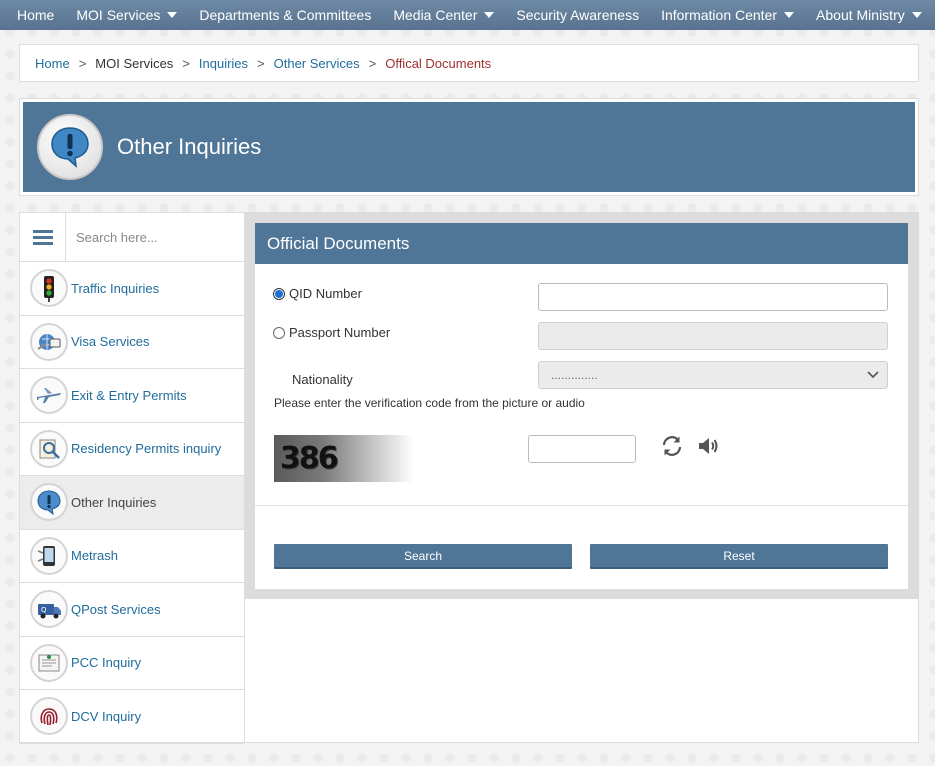 The height and width of the screenshot is (766, 935). Describe the element at coordinates (317, 63) in the screenshot. I see `breadcrumb-other-services: Other Services` at that location.